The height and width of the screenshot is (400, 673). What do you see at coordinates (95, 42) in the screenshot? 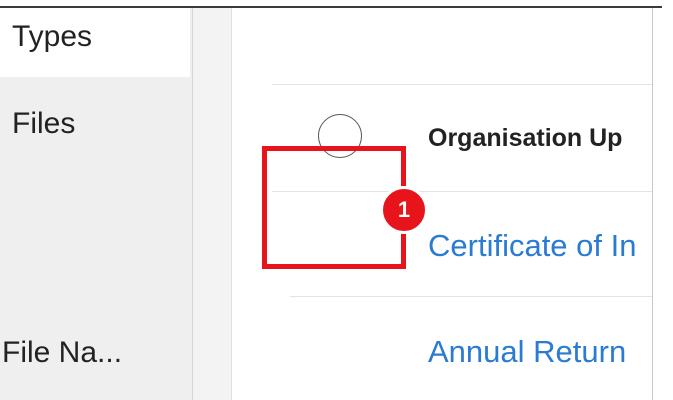
I see `sidebar-item-types: Types` at bounding box center [95, 42].